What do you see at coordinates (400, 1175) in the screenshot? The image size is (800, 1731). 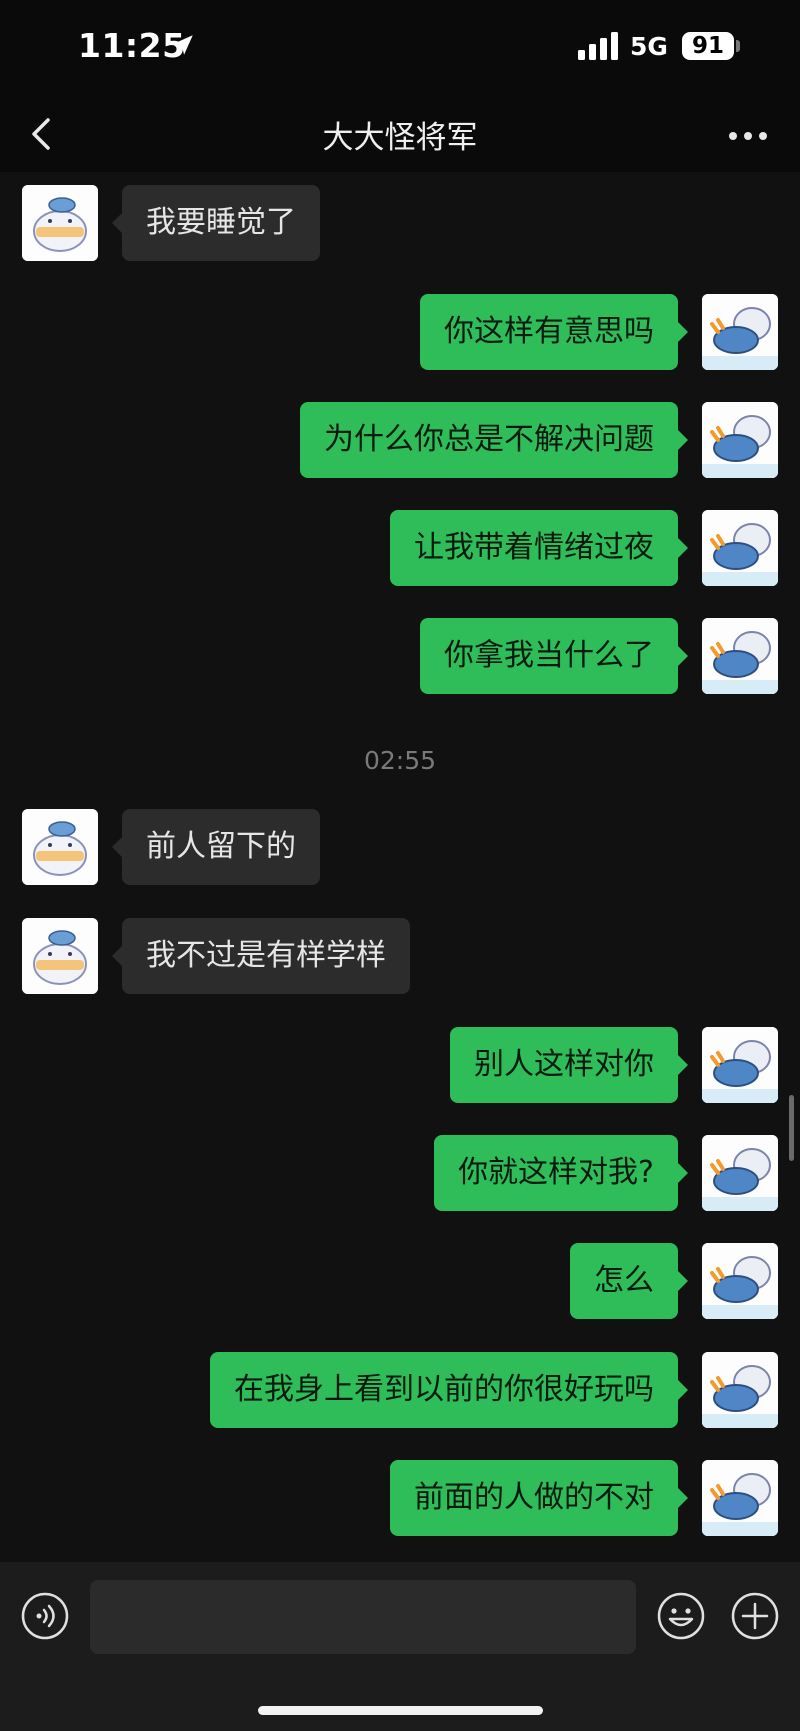 I see `message-row-sent: 你就这样对我?` at bounding box center [400, 1175].